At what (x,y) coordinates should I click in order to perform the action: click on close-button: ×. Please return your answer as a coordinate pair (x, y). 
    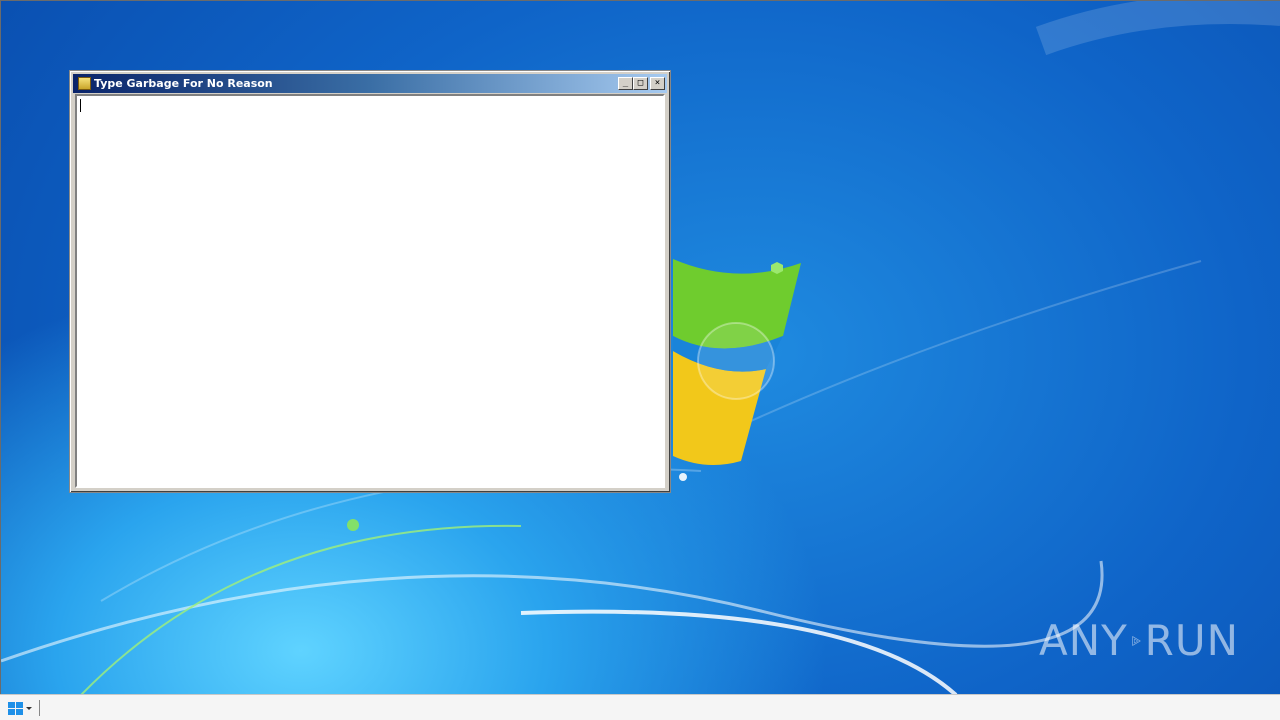
    Looking at the image, I should click on (657, 83).